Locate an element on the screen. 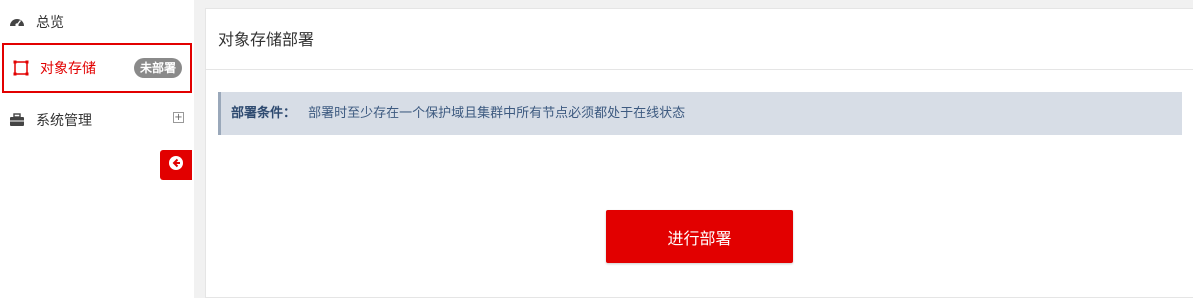 This screenshot has height=298, width=1193. sidebar-item-label: 总览 is located at coordinates (50, 23).